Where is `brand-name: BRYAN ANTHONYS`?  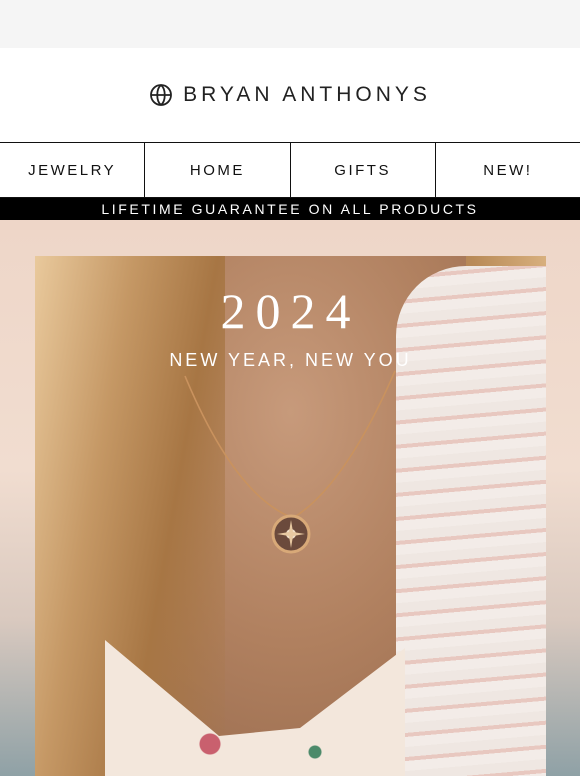
brand-name: BRYAN ANTHONYS is located at coordinates (307, 94).